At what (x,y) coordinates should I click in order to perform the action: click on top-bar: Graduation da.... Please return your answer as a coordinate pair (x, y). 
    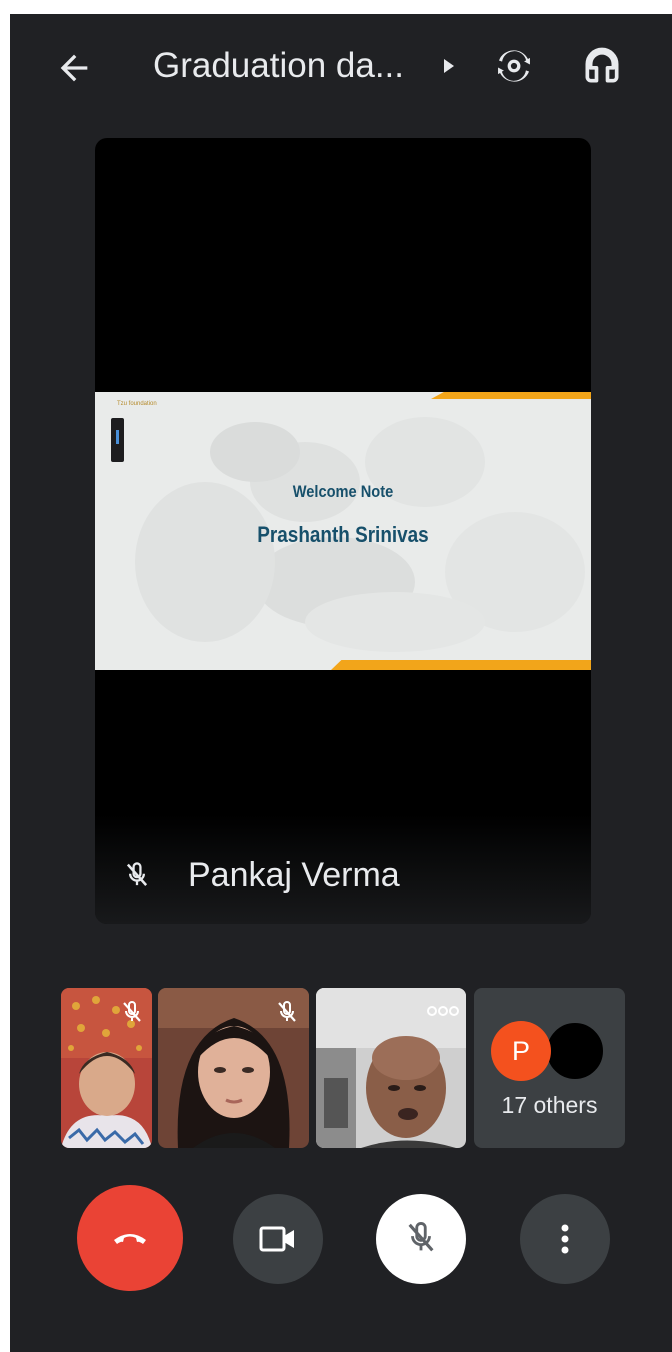
    Looking at the image, I should click on (341, 64).